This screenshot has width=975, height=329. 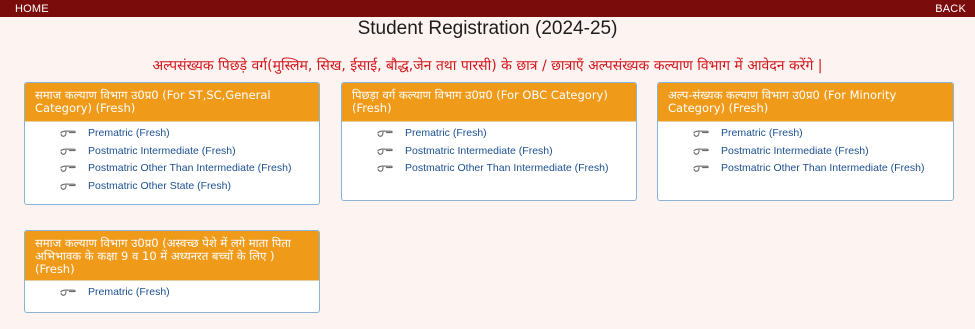 What do you see at coordinates (487, 8) in the screenshot?
I see `top-nav-bar: HOME BACK` at bounding box center [487, 8].